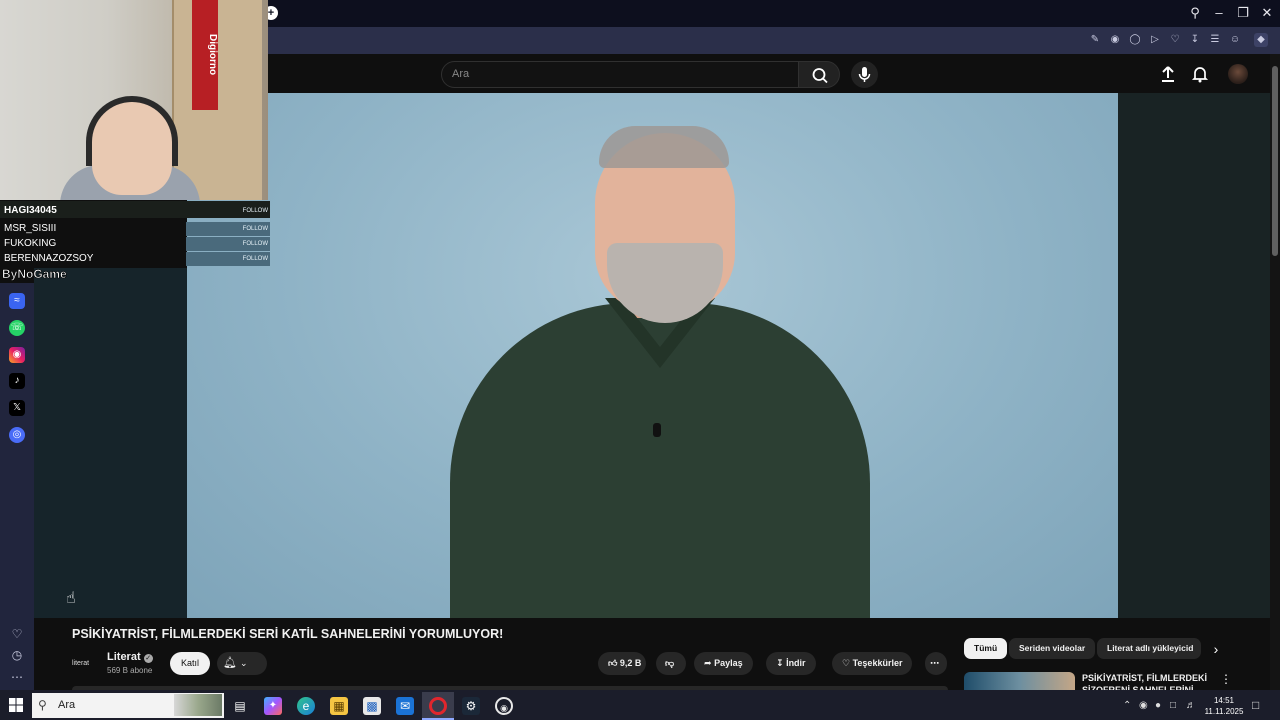 This screenshot has width=1280, height=720. Describe the element at coordinates (438, 706) in the screenshot. I see `opera-icon` at that location.